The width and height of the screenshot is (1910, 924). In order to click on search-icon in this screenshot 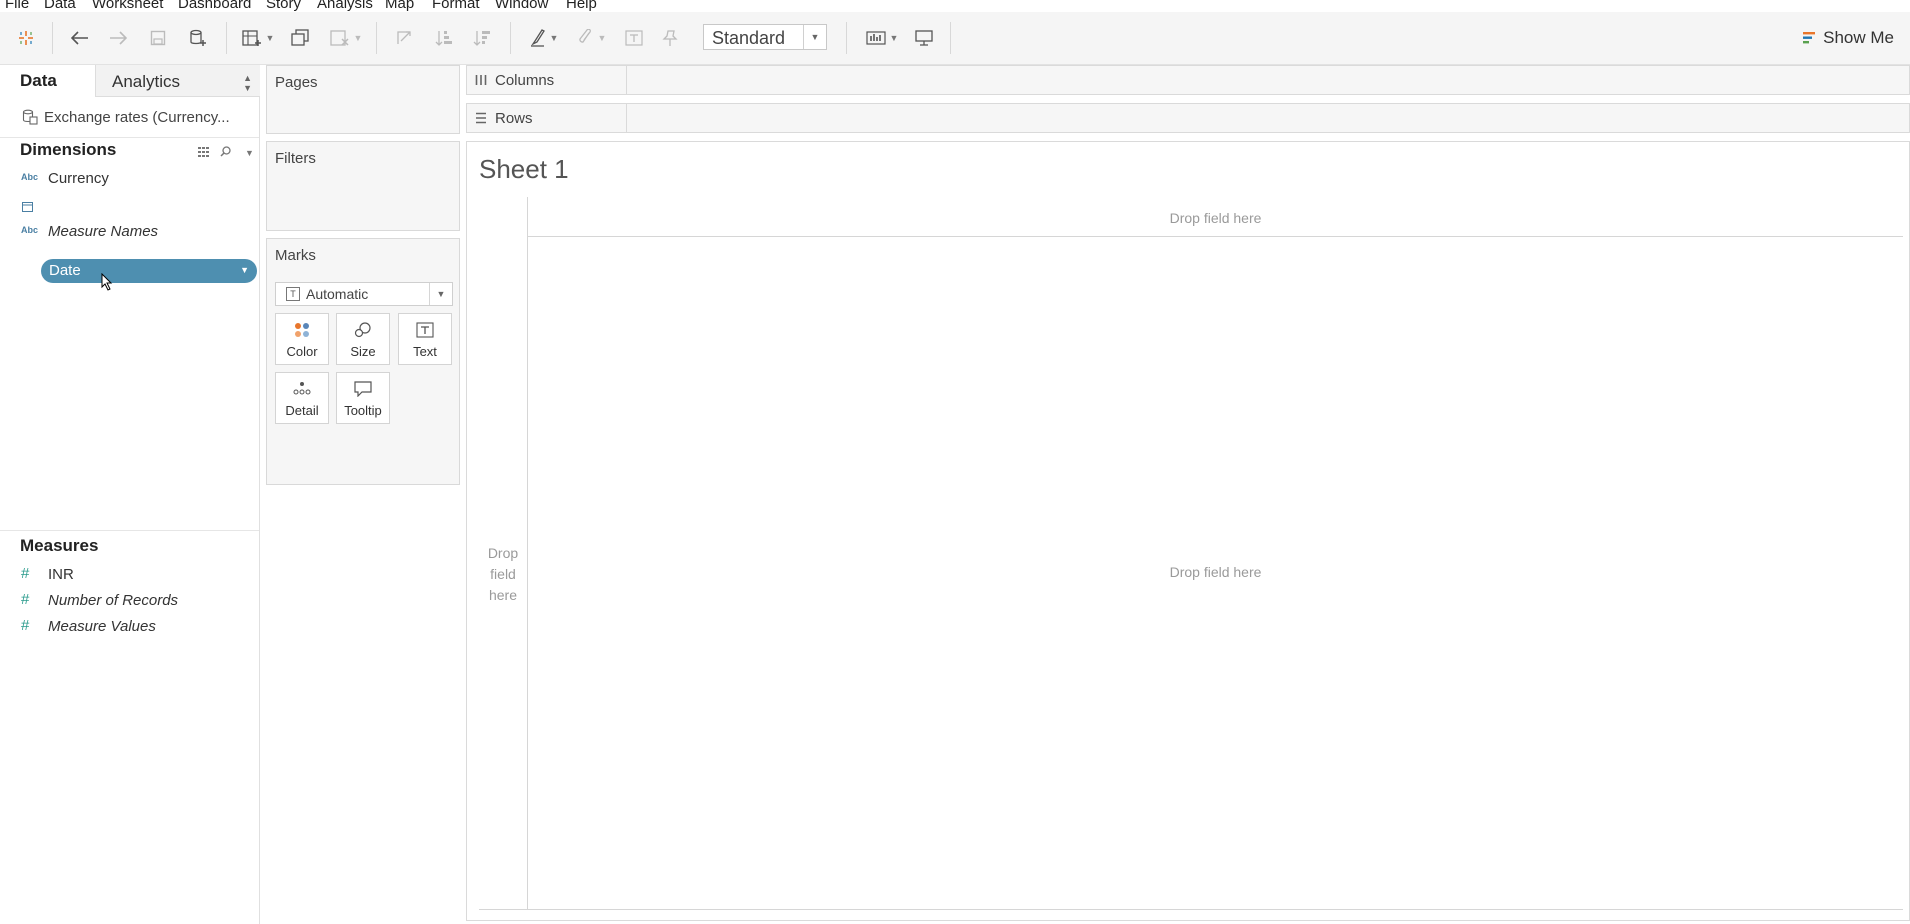, I will do `click(225, 153)`.